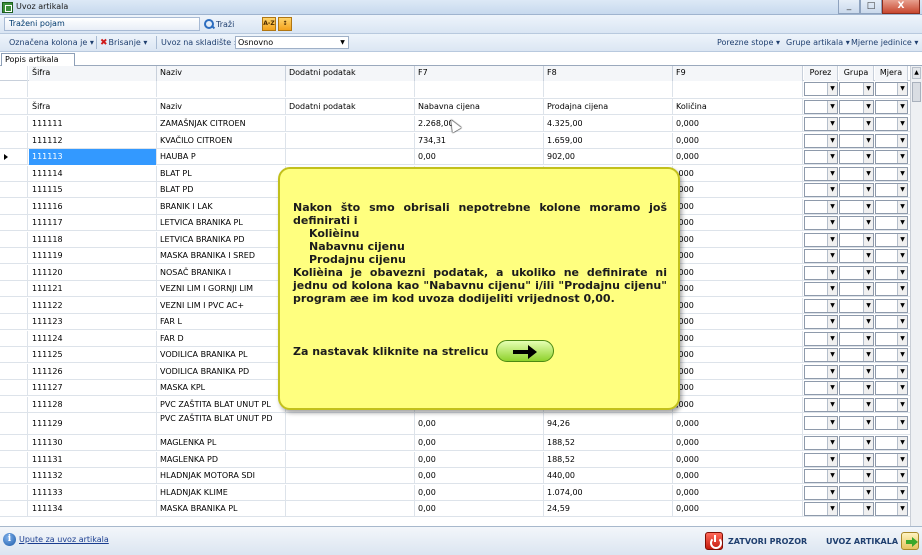  What do you see at coordinates (738, 509) in the screenshot?
I see `col-f9: 0,000` at bounding box center [738, 509].